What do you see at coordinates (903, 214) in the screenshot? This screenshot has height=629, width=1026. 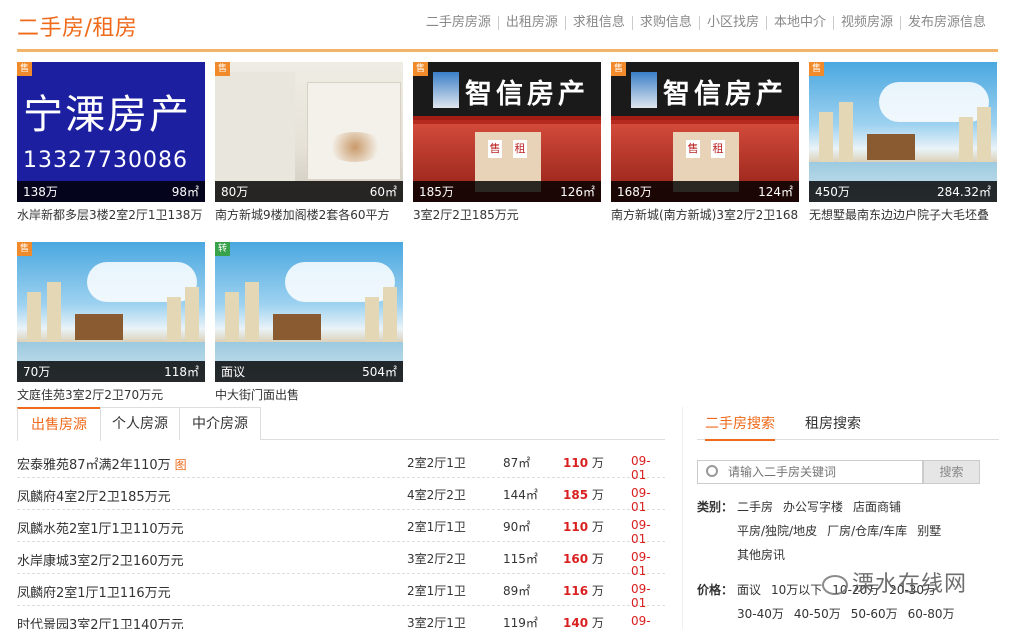 I see `card-caption: 无想墅最南东边边户院子大毛坯叠` at bounding box center [903, 214].